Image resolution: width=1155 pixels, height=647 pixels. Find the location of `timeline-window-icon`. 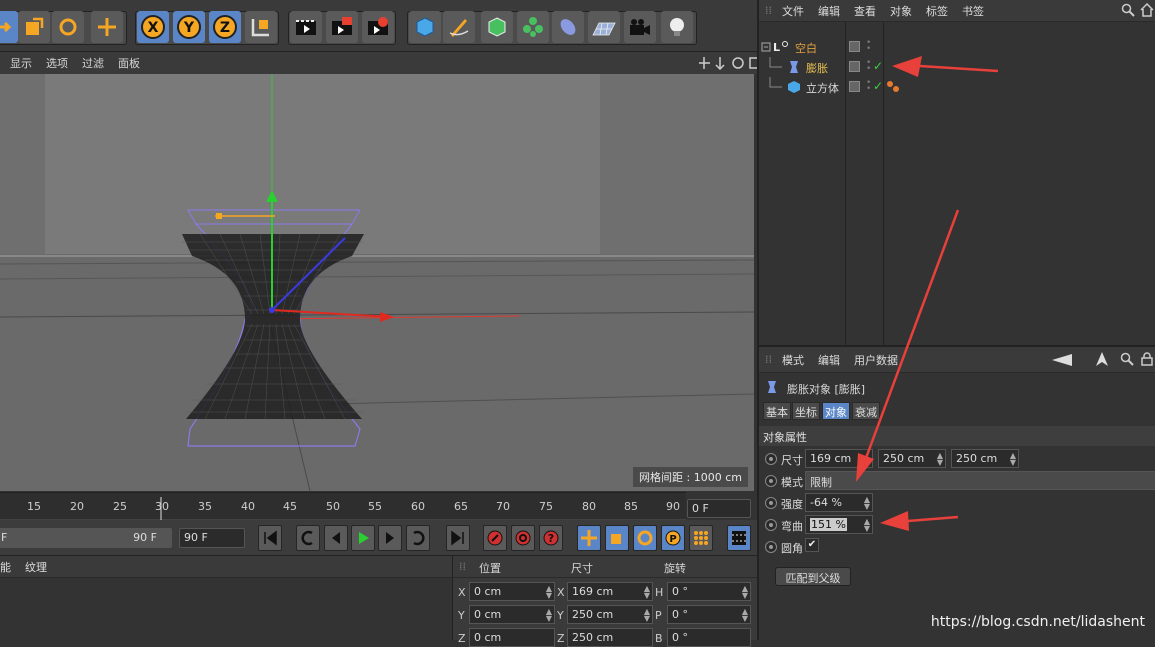

timeline-window-icon is located at coordinates (739, 538).